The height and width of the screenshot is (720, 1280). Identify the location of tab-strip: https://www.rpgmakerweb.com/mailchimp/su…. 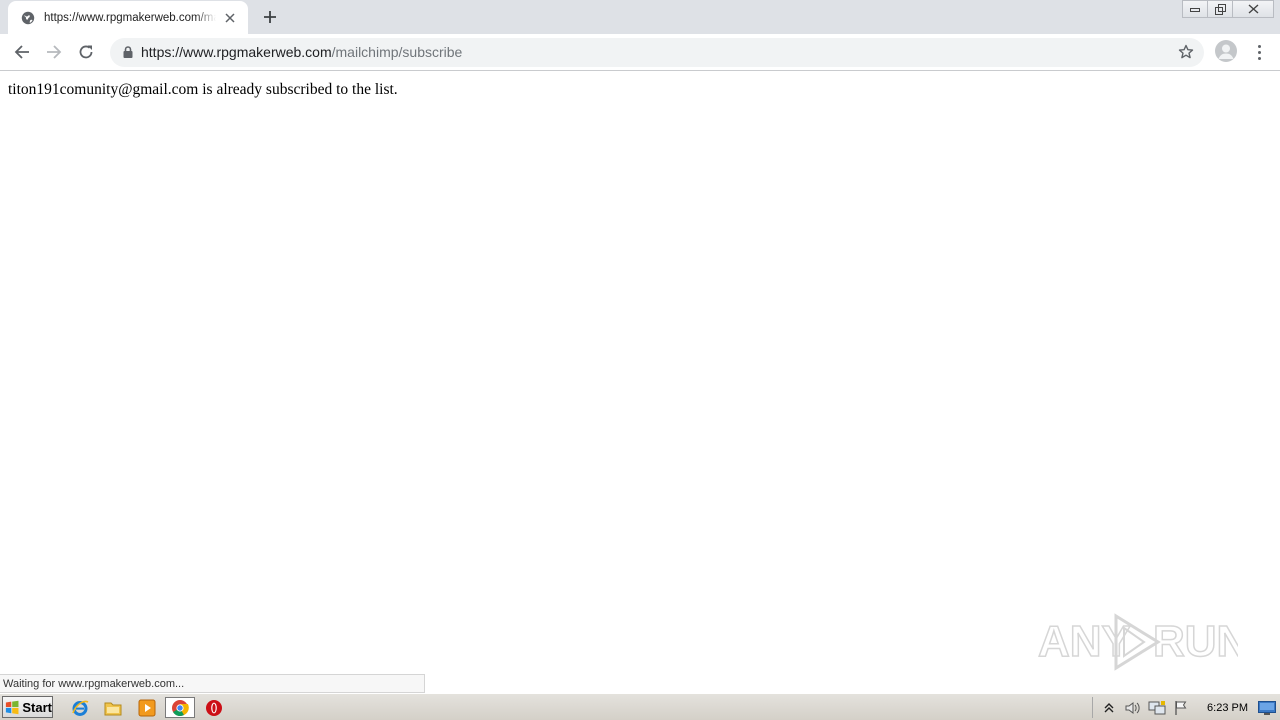
(640, 17).